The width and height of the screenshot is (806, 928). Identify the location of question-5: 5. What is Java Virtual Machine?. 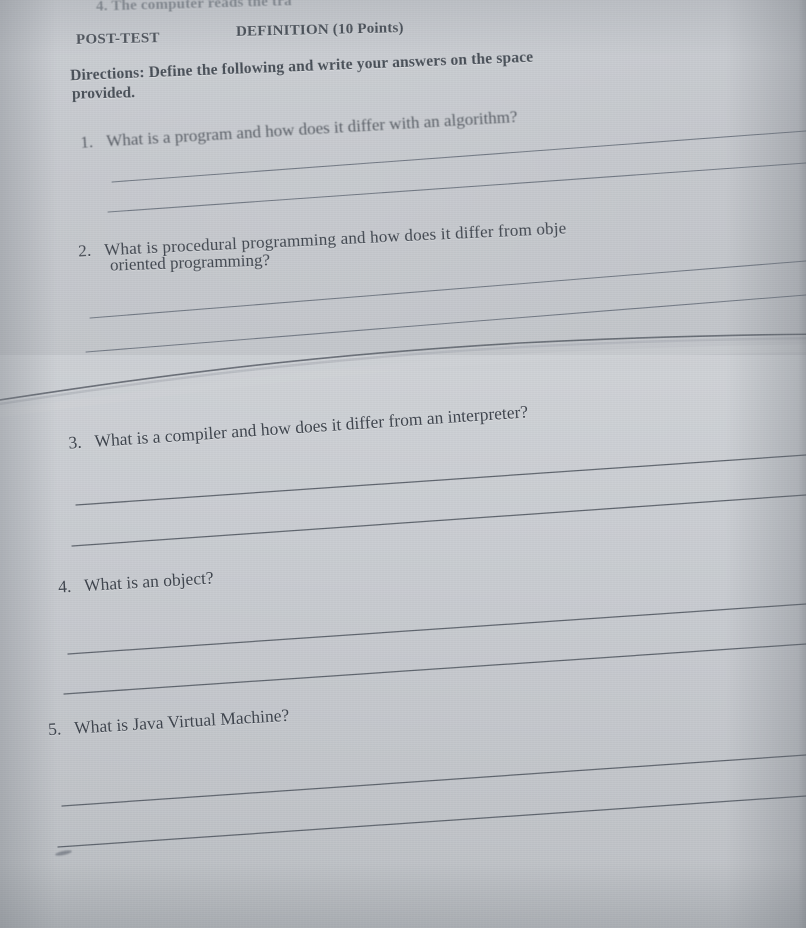
(169, 722).